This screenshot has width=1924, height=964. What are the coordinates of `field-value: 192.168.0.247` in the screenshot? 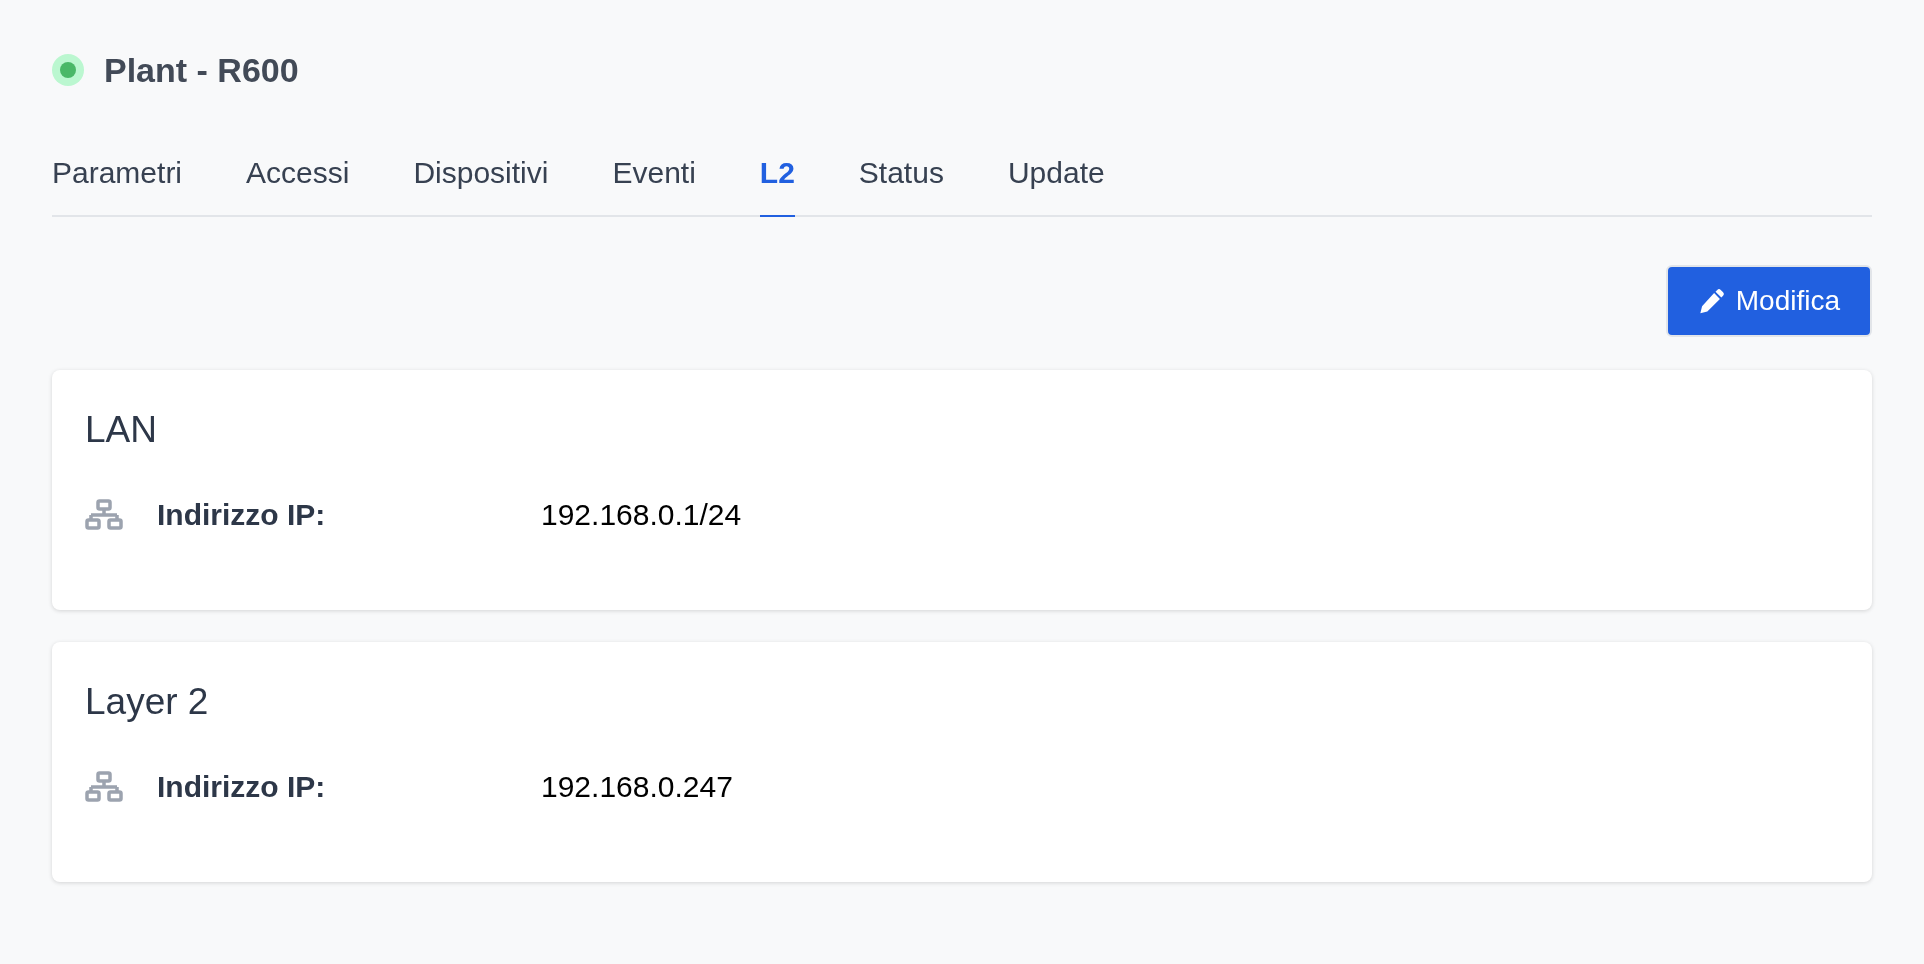 It's located at (637, 787).